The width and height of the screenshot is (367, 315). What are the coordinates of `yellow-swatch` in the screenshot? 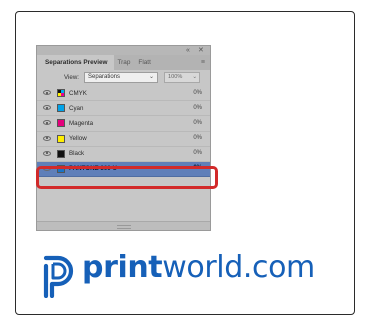 It's located at (61, 138).